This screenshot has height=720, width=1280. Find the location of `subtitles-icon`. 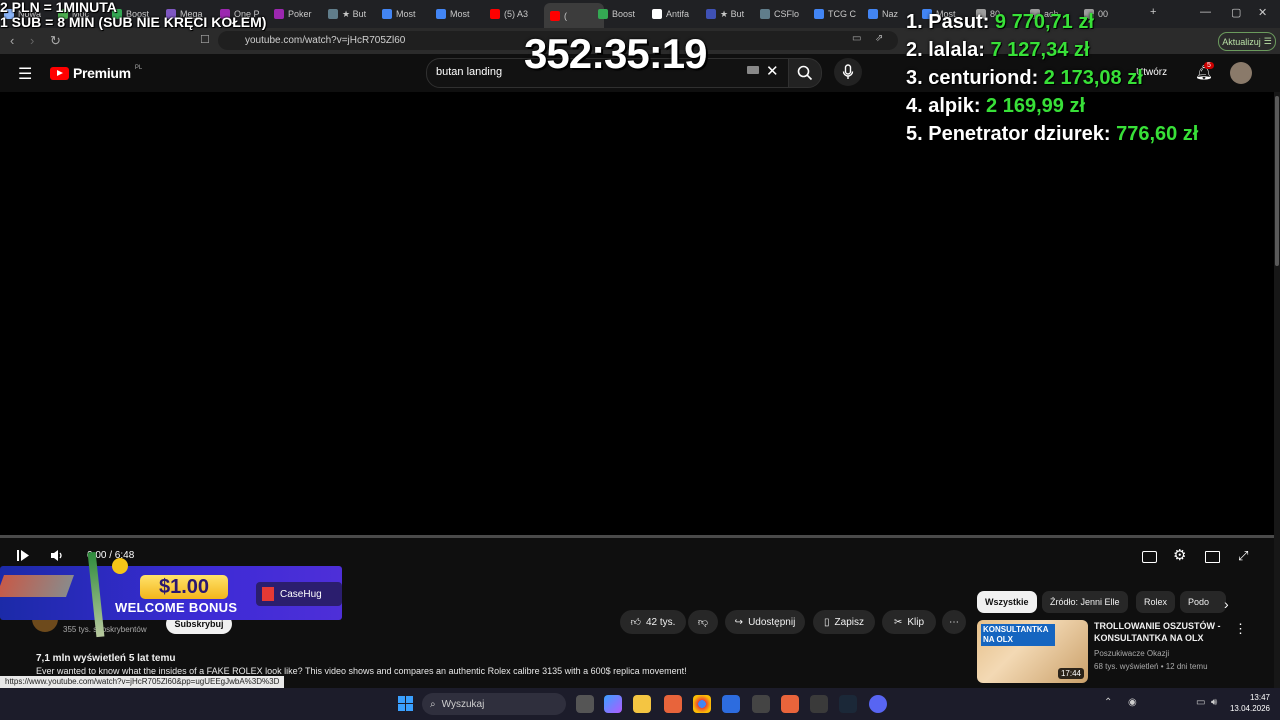

subtitles-icon is located at coordinates (1149, 557).